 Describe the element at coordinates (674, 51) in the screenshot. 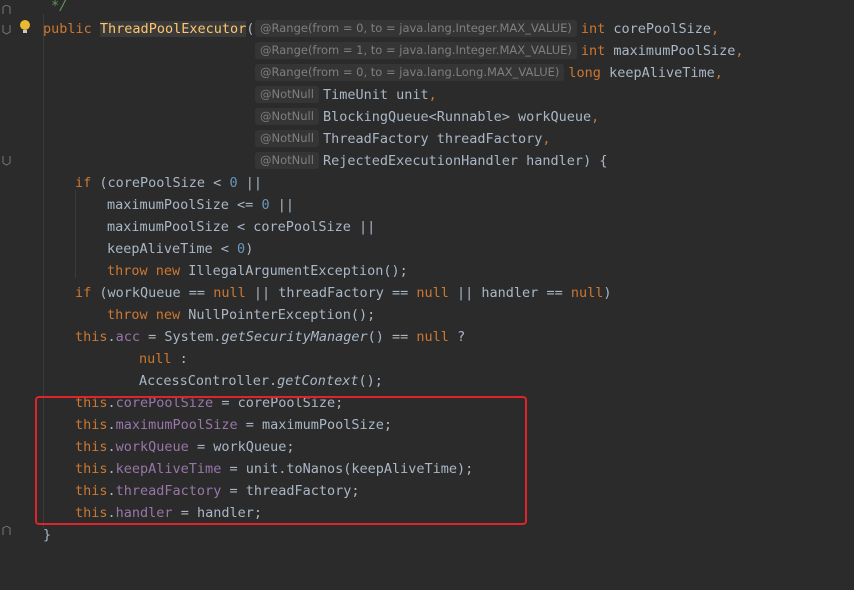

I see `param-name: maximumPoolSize` at that location.